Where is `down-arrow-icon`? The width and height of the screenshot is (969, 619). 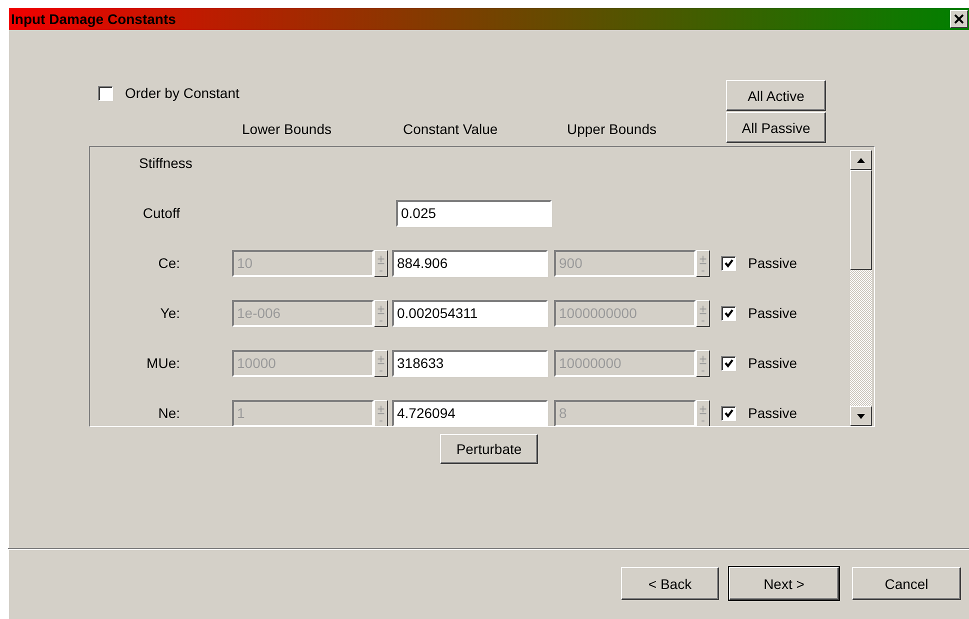 down-arrow-icon is located at coordinates (861, 416).